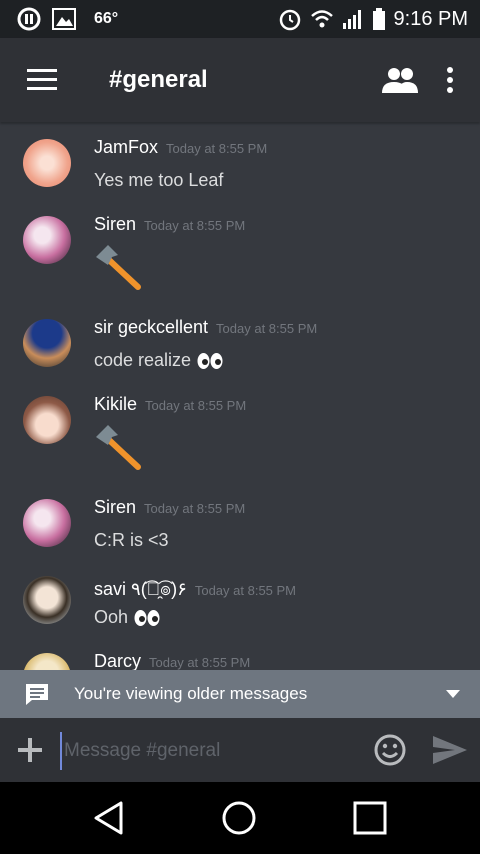 This screenshot has width=480, height=854. Describe the element at coordinates (143, 360) in the screenshot. I see `message-text-content: code realize` at that location.